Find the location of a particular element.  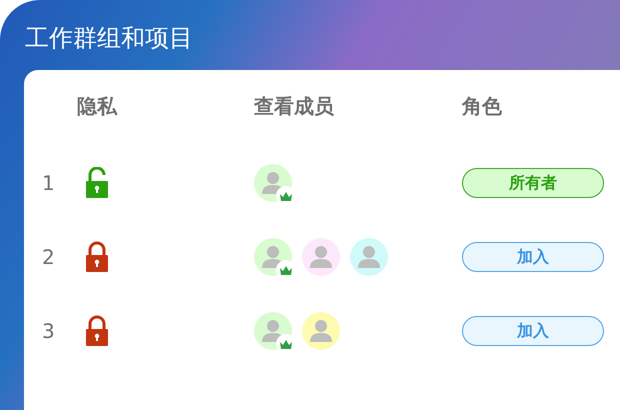

column-header: 查看成员 is located at coordinates (294, 106).